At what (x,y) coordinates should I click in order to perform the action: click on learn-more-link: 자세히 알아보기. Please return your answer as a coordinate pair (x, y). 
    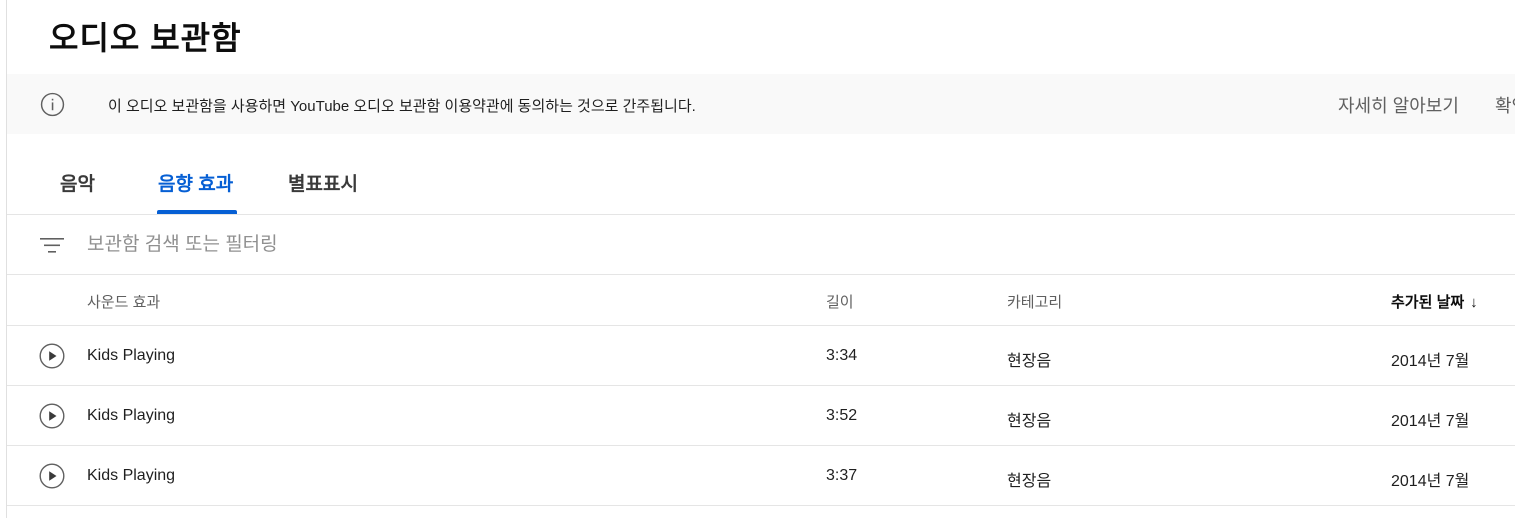
    Looking at the image, I should click on (1398, 105).